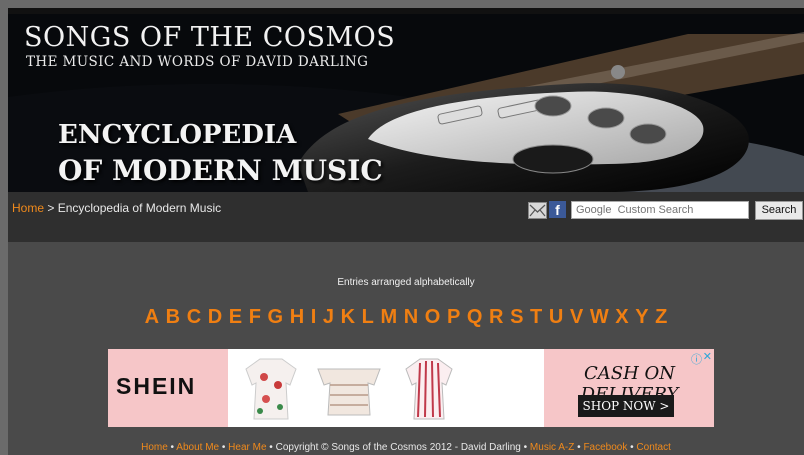 This screenshot has height=455, width=804. I want to click on breadcrumb: Home > Encyclopedia of Modern Music, so click(116, 208).